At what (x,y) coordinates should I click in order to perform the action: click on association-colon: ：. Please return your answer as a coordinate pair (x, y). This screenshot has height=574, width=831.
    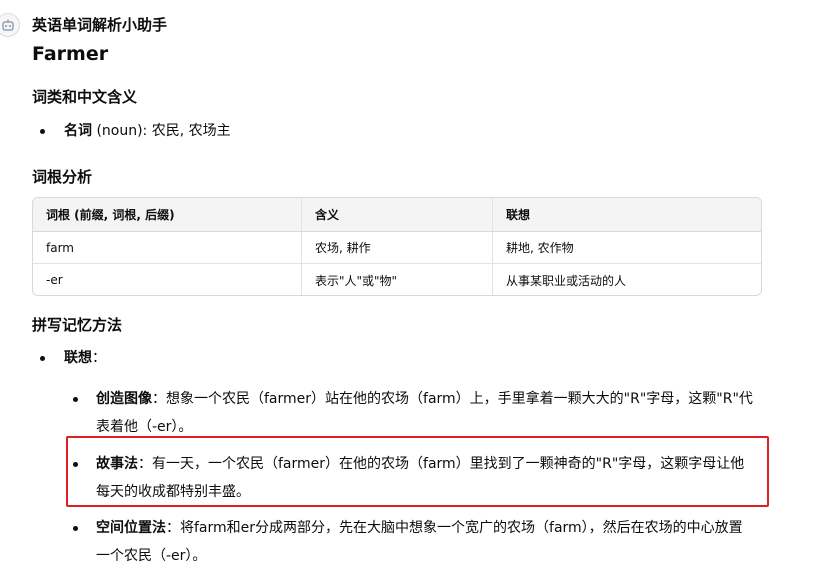
    Looking at the image, I should click on (99, 358).